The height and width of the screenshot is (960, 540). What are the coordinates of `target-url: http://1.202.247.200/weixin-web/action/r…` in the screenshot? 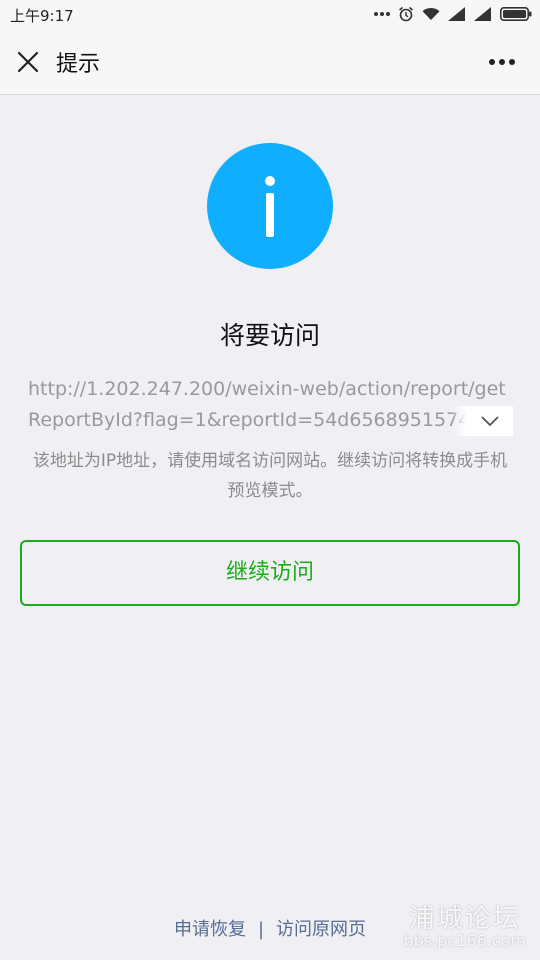 It's located at (267, 404).